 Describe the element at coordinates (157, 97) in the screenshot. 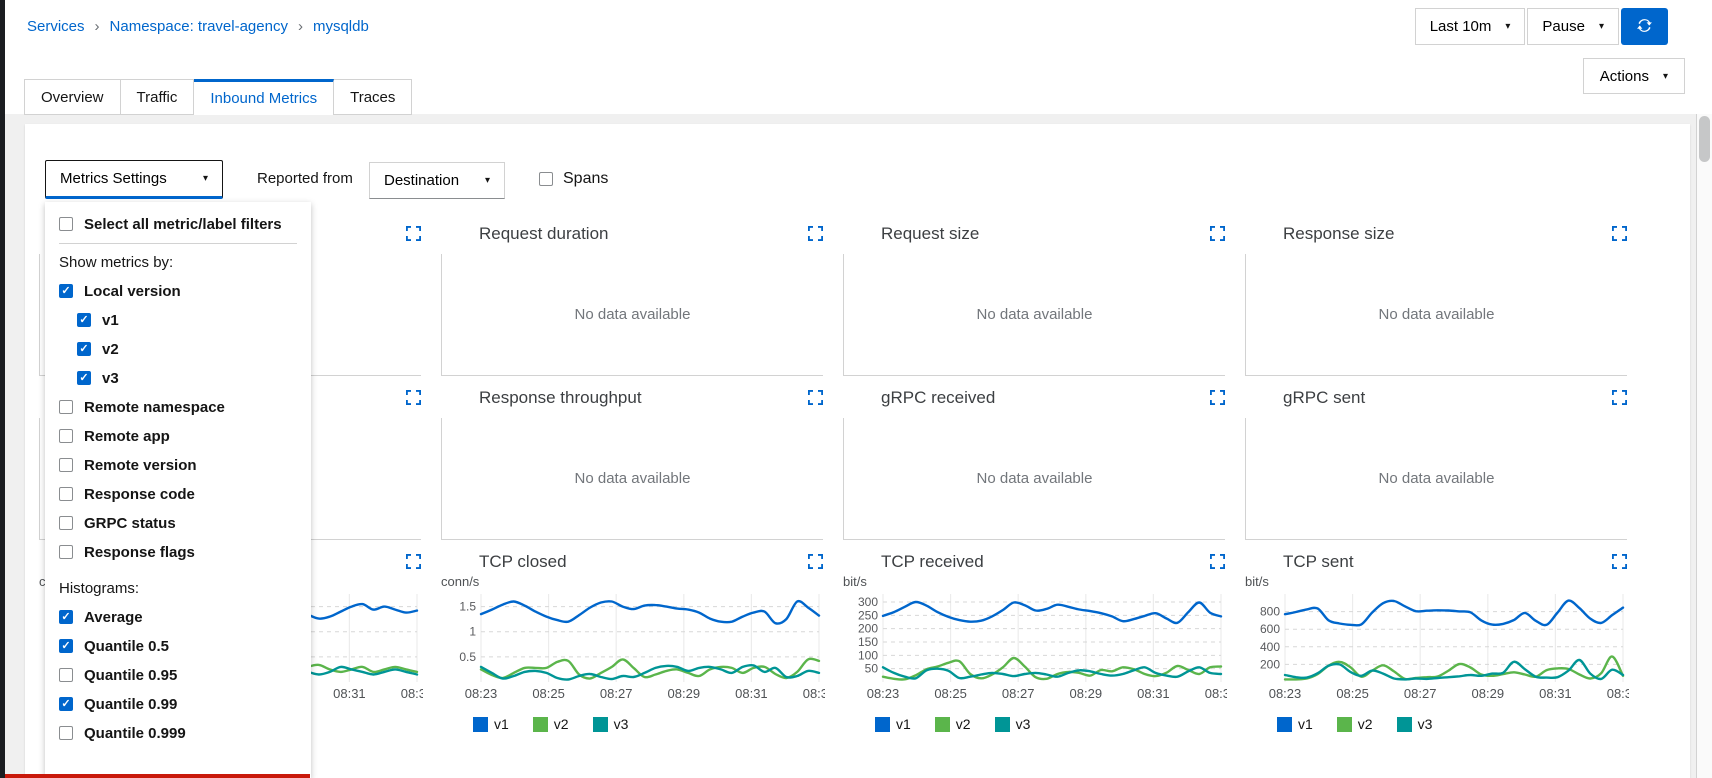

I see `tab-traffic: Traffic` at that location.